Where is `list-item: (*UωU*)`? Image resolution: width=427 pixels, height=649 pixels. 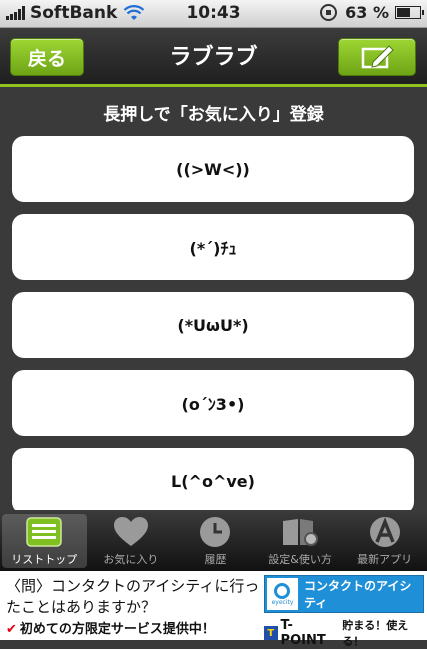 list-item: (*UωU*) is located at coordinates (213, 325).